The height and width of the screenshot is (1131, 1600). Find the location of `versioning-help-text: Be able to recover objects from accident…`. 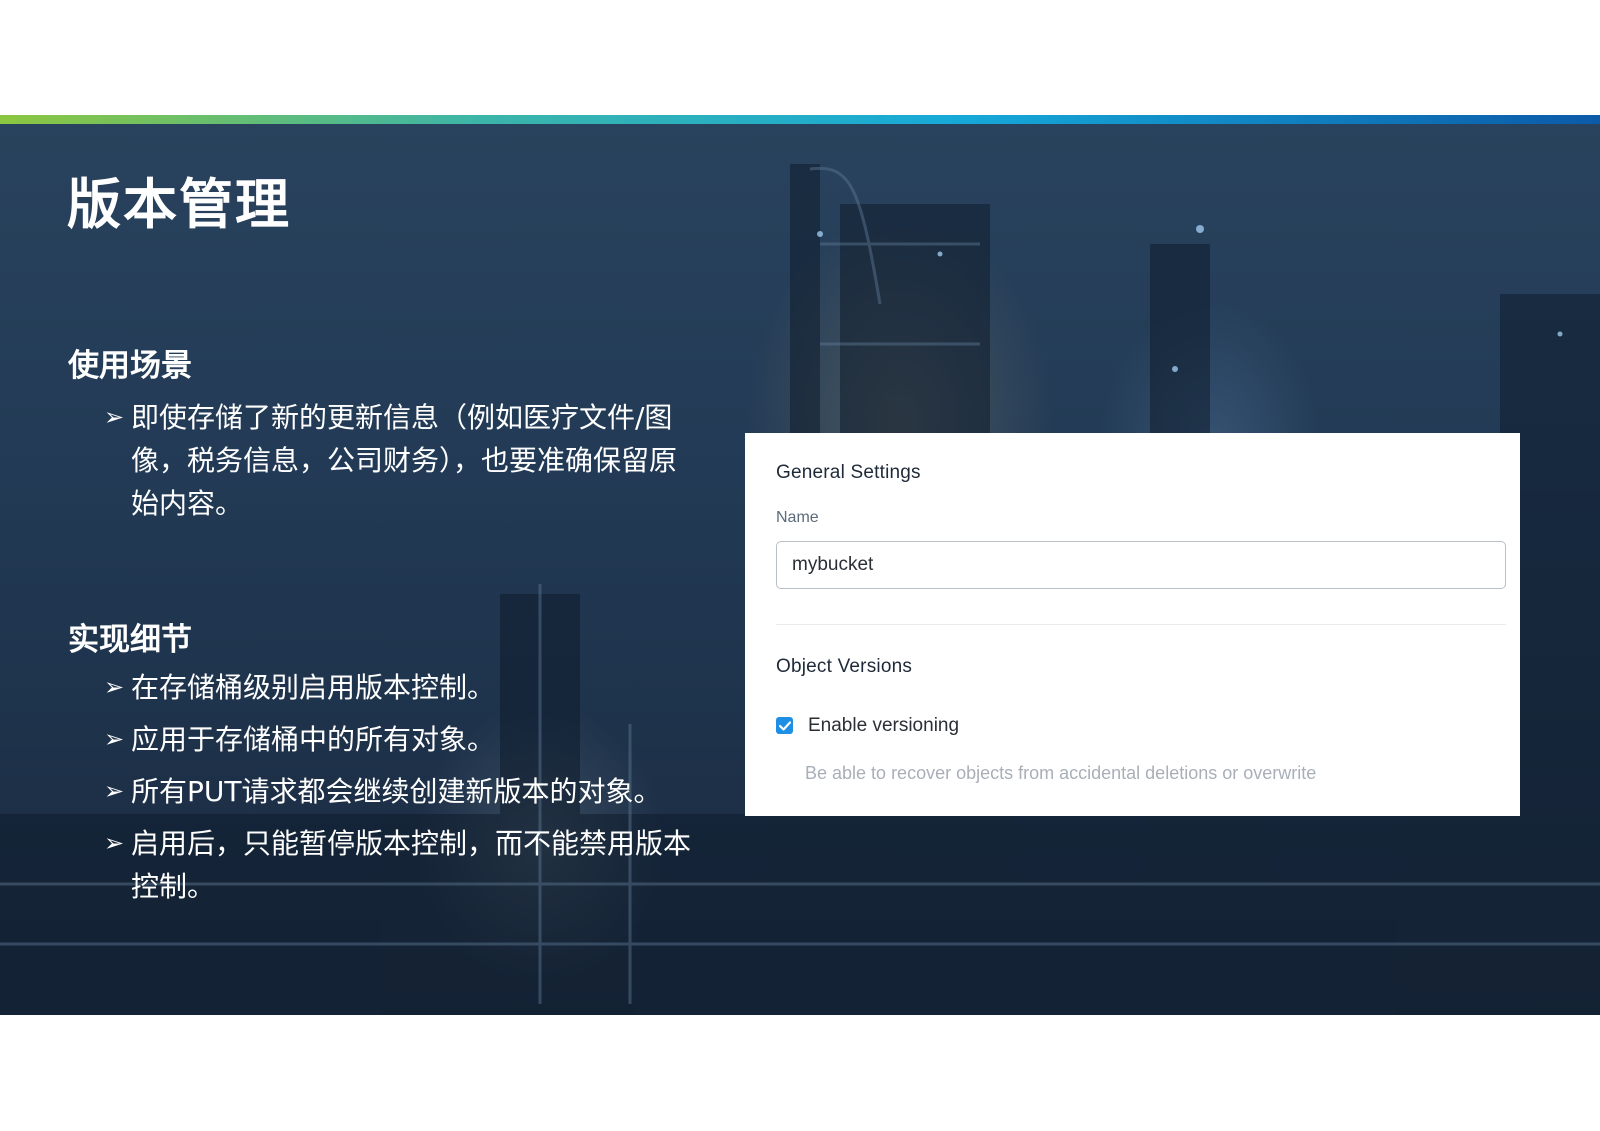

versioning-help-text: Be able to recover objects from accident… is located at coordinates (1061, 773).